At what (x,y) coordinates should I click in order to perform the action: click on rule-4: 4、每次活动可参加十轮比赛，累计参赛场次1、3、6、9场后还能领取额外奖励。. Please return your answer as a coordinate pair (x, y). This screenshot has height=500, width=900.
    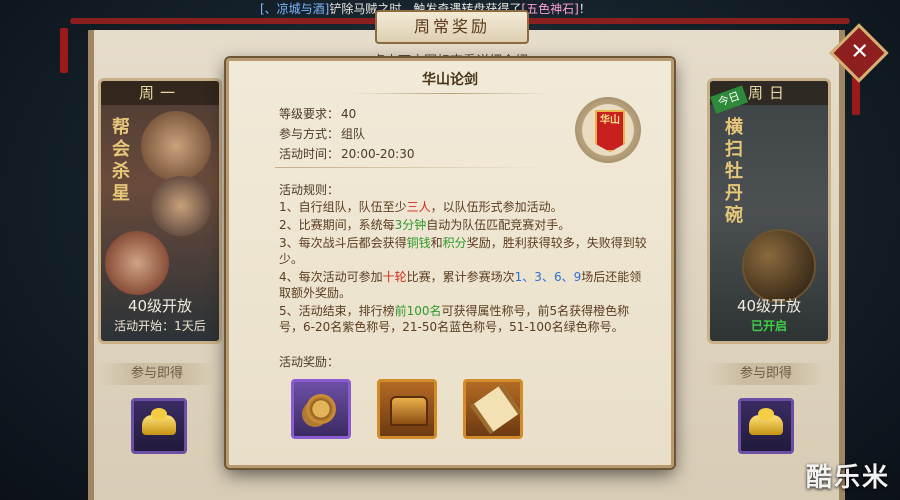
    Looking at the image, I should click on (464, 285).